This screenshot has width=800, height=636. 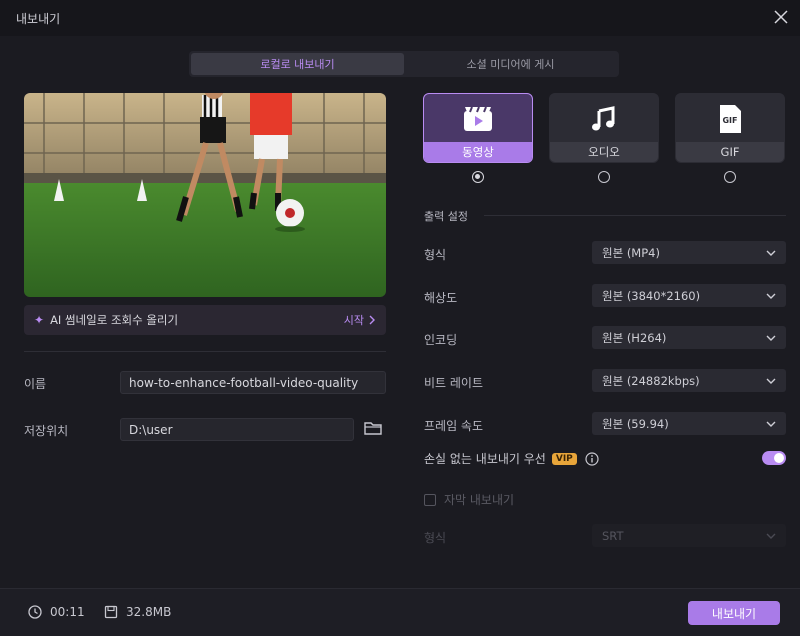 I want to click on resolution-select: 원본 (3840*2160), so click(x=689, y=295).